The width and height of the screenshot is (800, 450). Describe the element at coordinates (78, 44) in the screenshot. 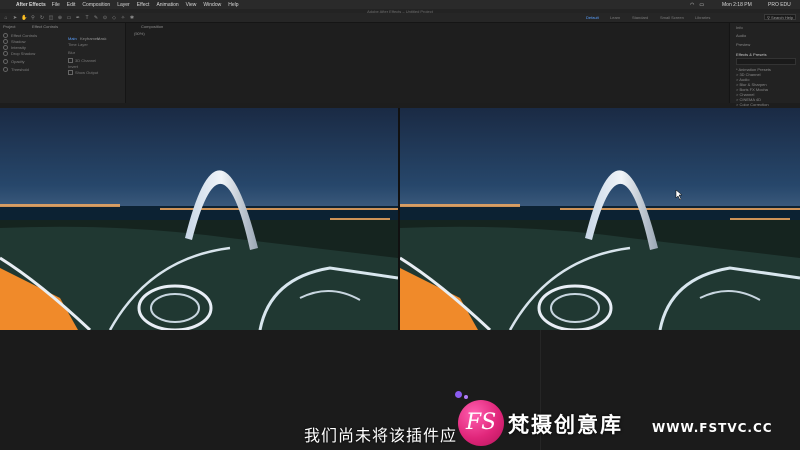

I see `prop-time-layer: Time Layer` at that location.